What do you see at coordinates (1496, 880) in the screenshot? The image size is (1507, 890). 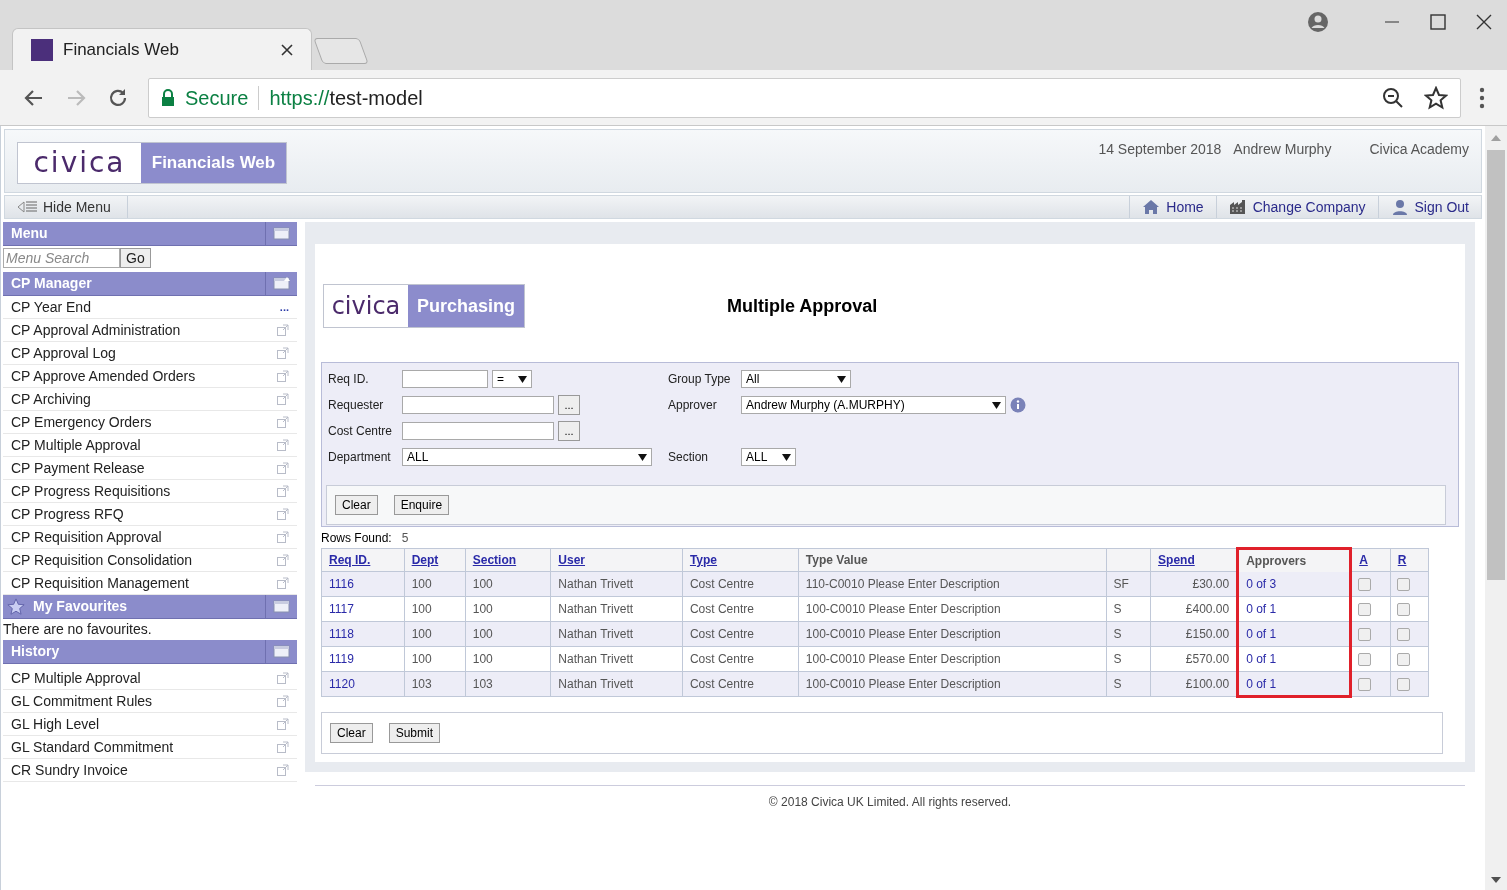 I see `scroll-down-icon` at bounding box center [1496, 880].